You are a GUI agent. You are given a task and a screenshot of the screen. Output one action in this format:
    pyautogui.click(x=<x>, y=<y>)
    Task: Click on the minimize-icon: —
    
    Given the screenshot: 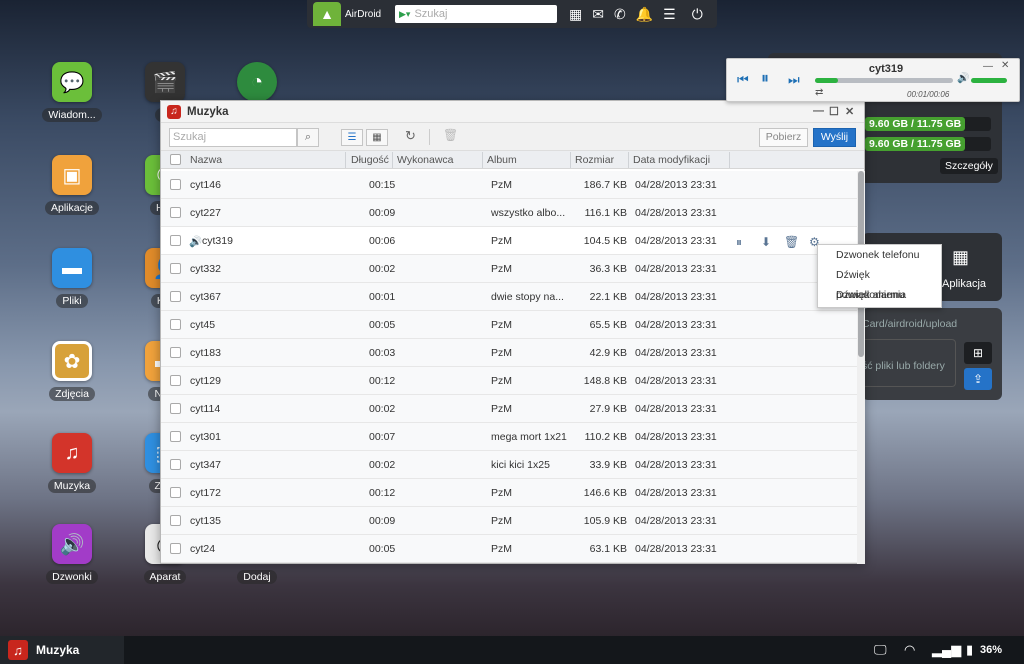 What is the action you would take?
    pyautogui.click(x=818, y=111)
    